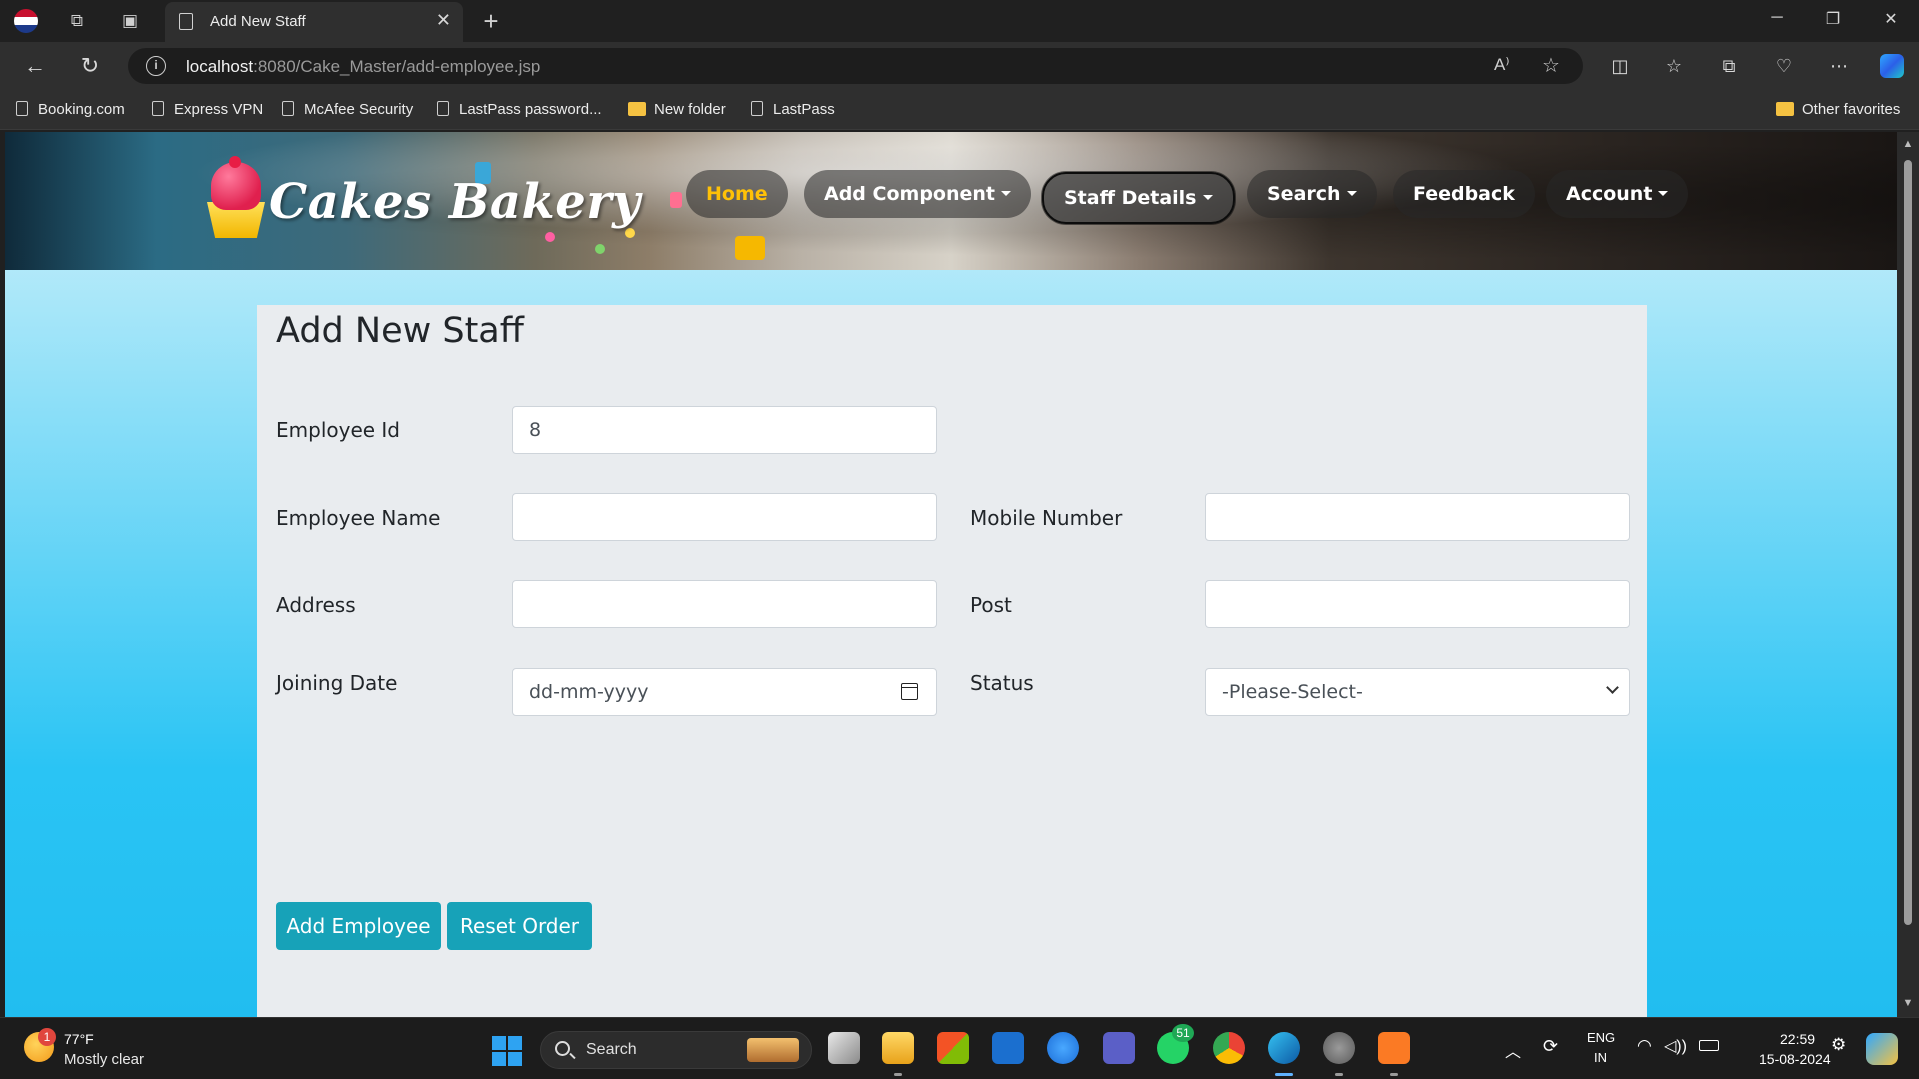 This screenshot has height=1079, width=1919. I want to click on page-scrollbar: ▲ ▼, so click(1908, 574).